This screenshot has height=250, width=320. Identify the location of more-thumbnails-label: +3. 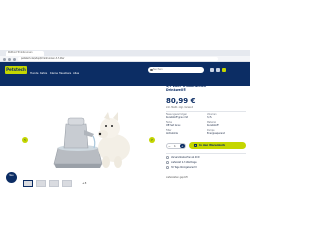
(84, 183).